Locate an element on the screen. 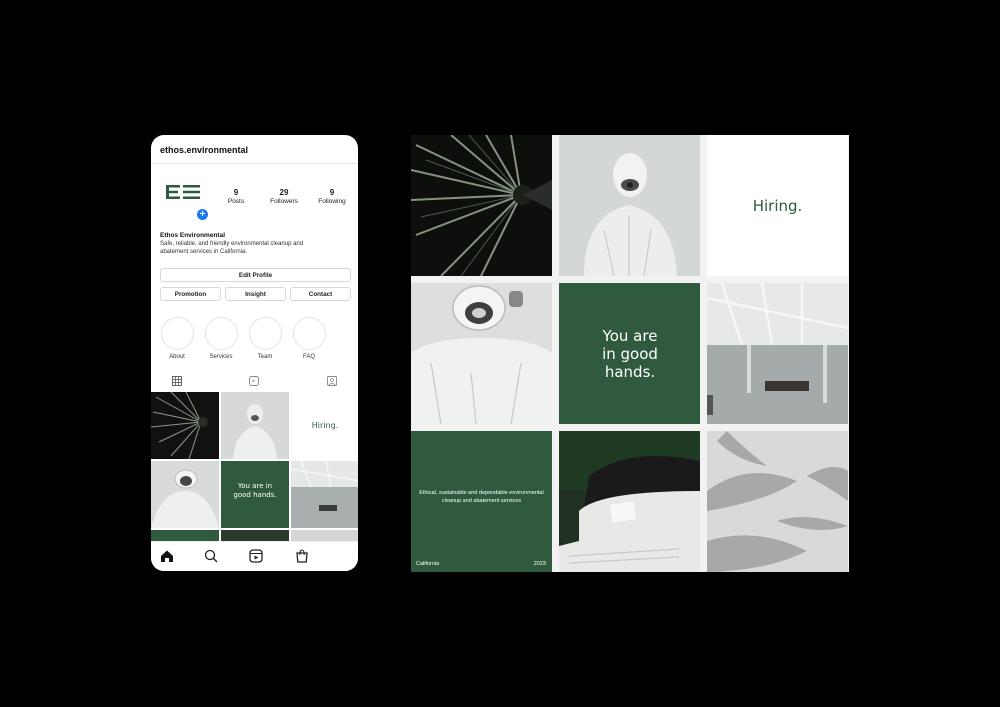  car-image is located at coordinates (629, 501).